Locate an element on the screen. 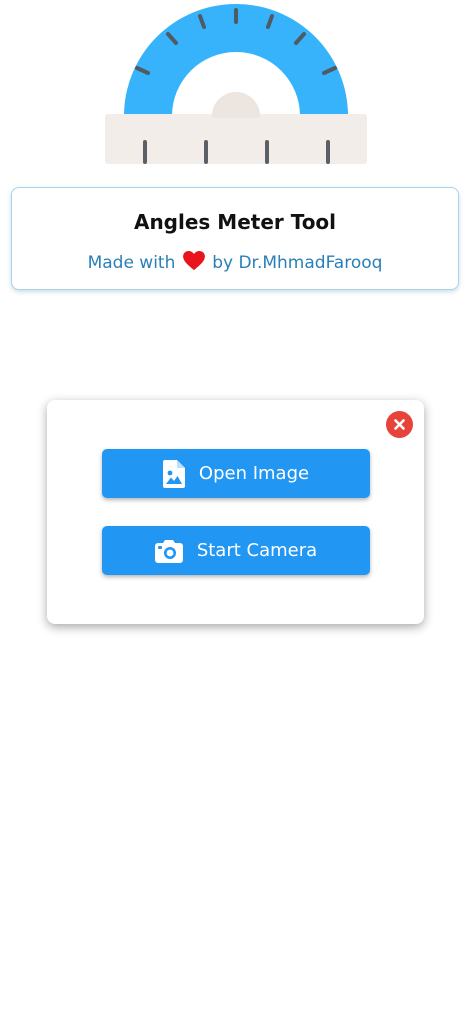  open-image-label: Open Image is located at coordinates (254, 473).